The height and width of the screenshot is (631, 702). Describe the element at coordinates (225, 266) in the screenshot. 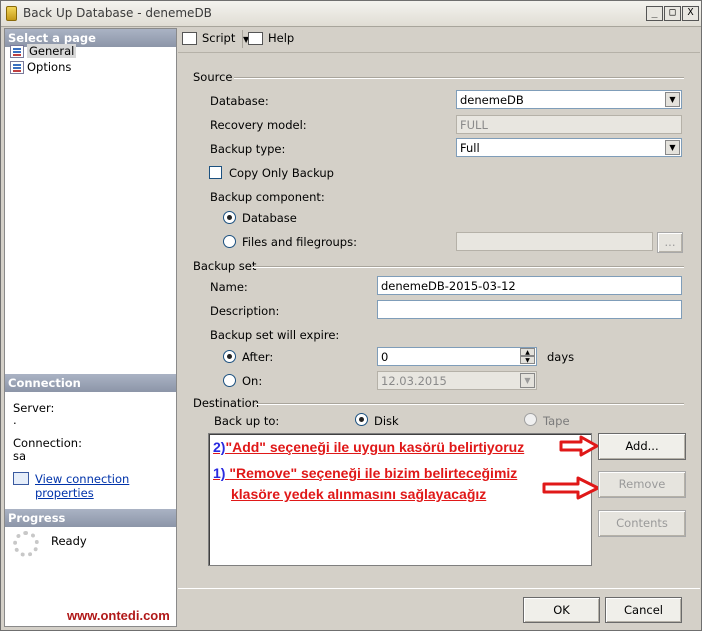

I see `backup-set-group-label: Backup set` at that location.